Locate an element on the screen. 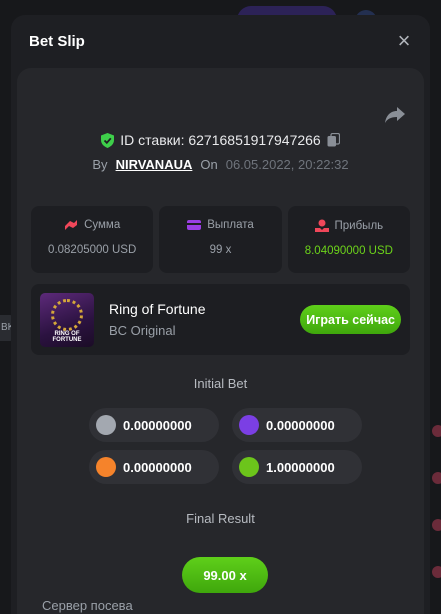  server-seed-label: Сервер посева is located at coordinates (87, 605).